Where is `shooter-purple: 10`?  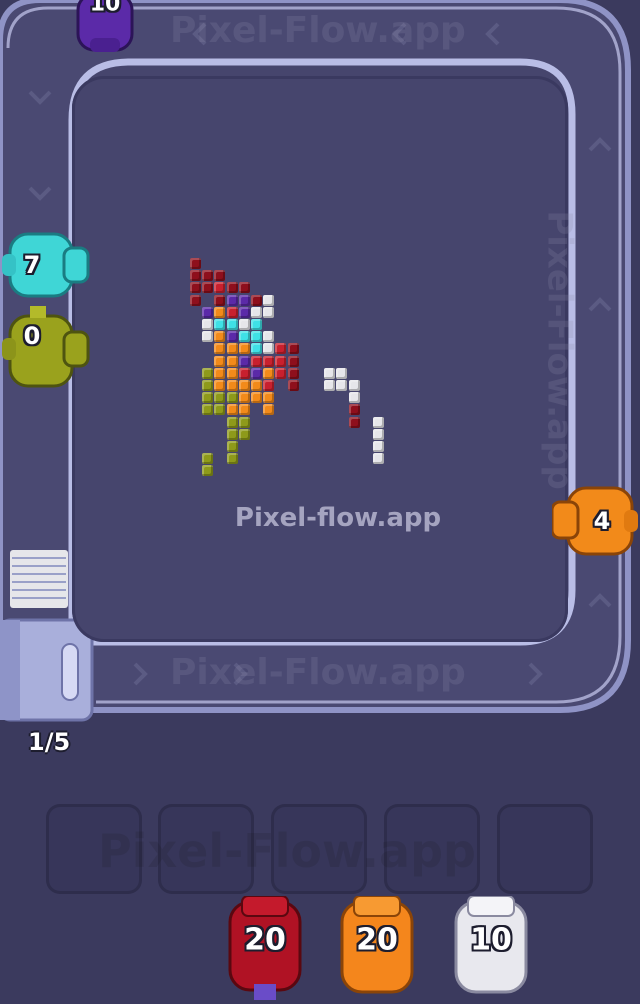 shooter-purple: 10 is located at coordinates (105, 29).